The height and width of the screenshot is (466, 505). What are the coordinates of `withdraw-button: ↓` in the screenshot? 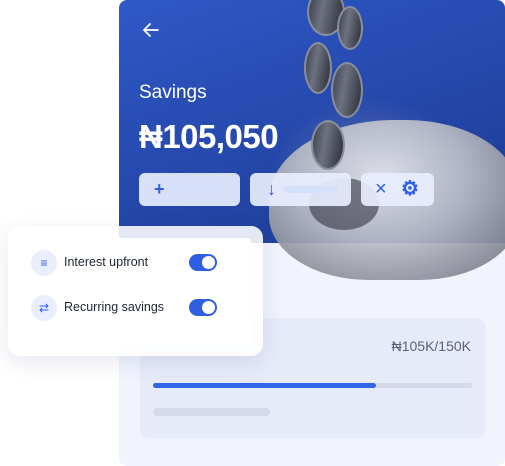 It's located at (300, 189).